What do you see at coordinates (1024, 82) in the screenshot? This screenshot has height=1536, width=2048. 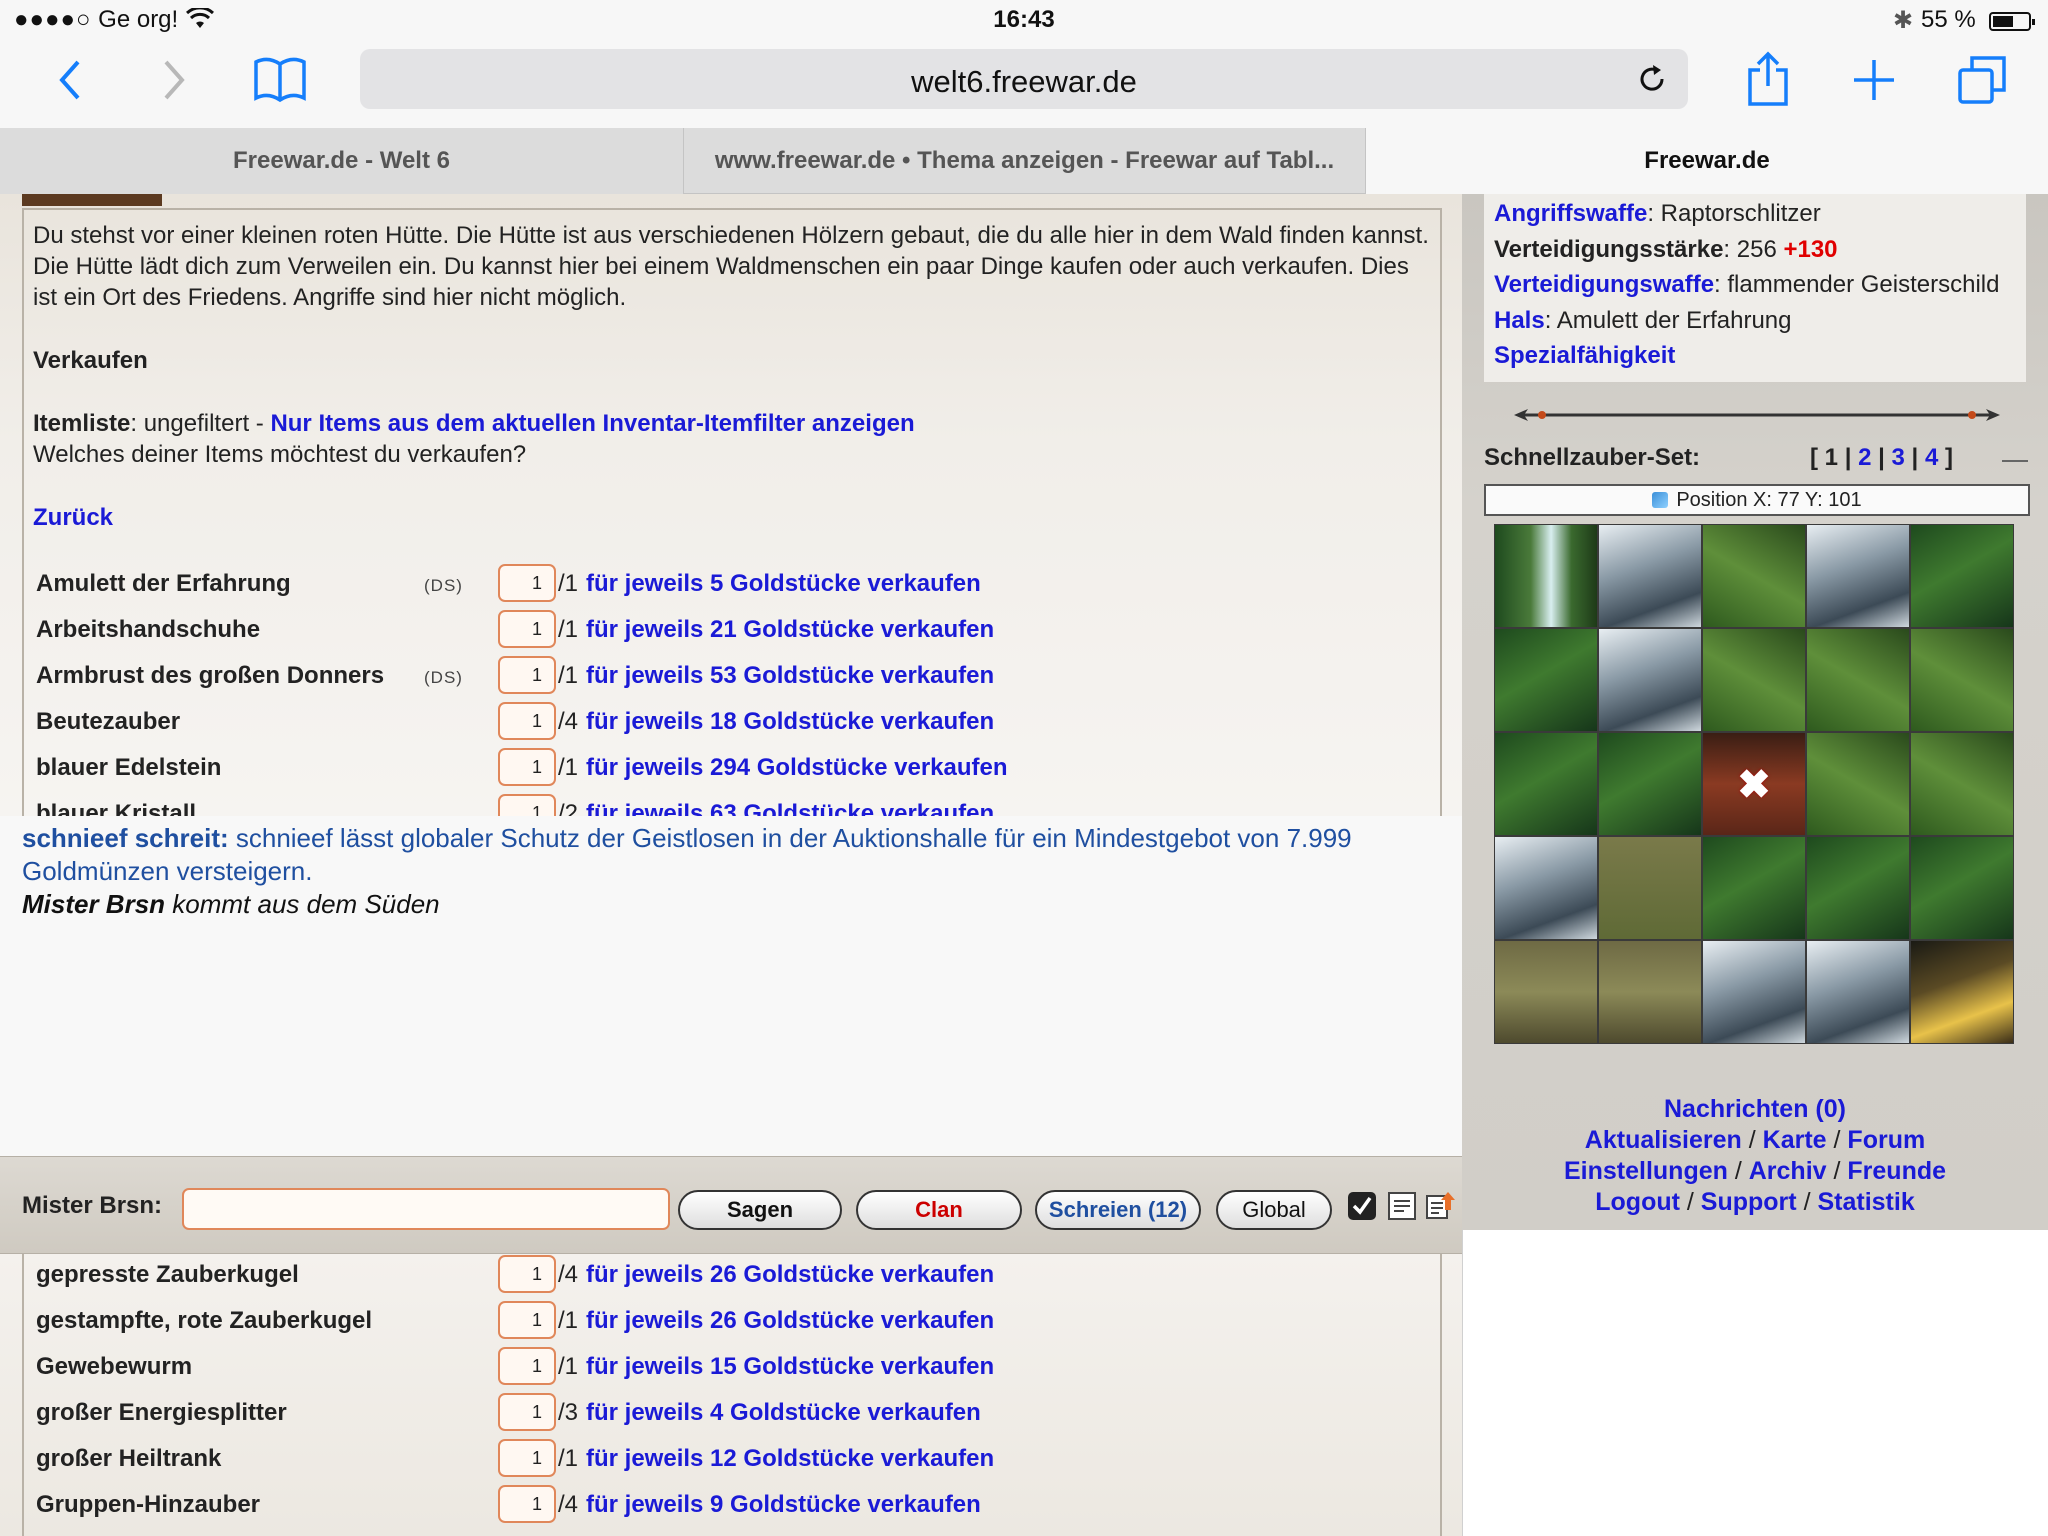 I see `url-text: welt6.freewar.de` at bounding box center [1024, 82].